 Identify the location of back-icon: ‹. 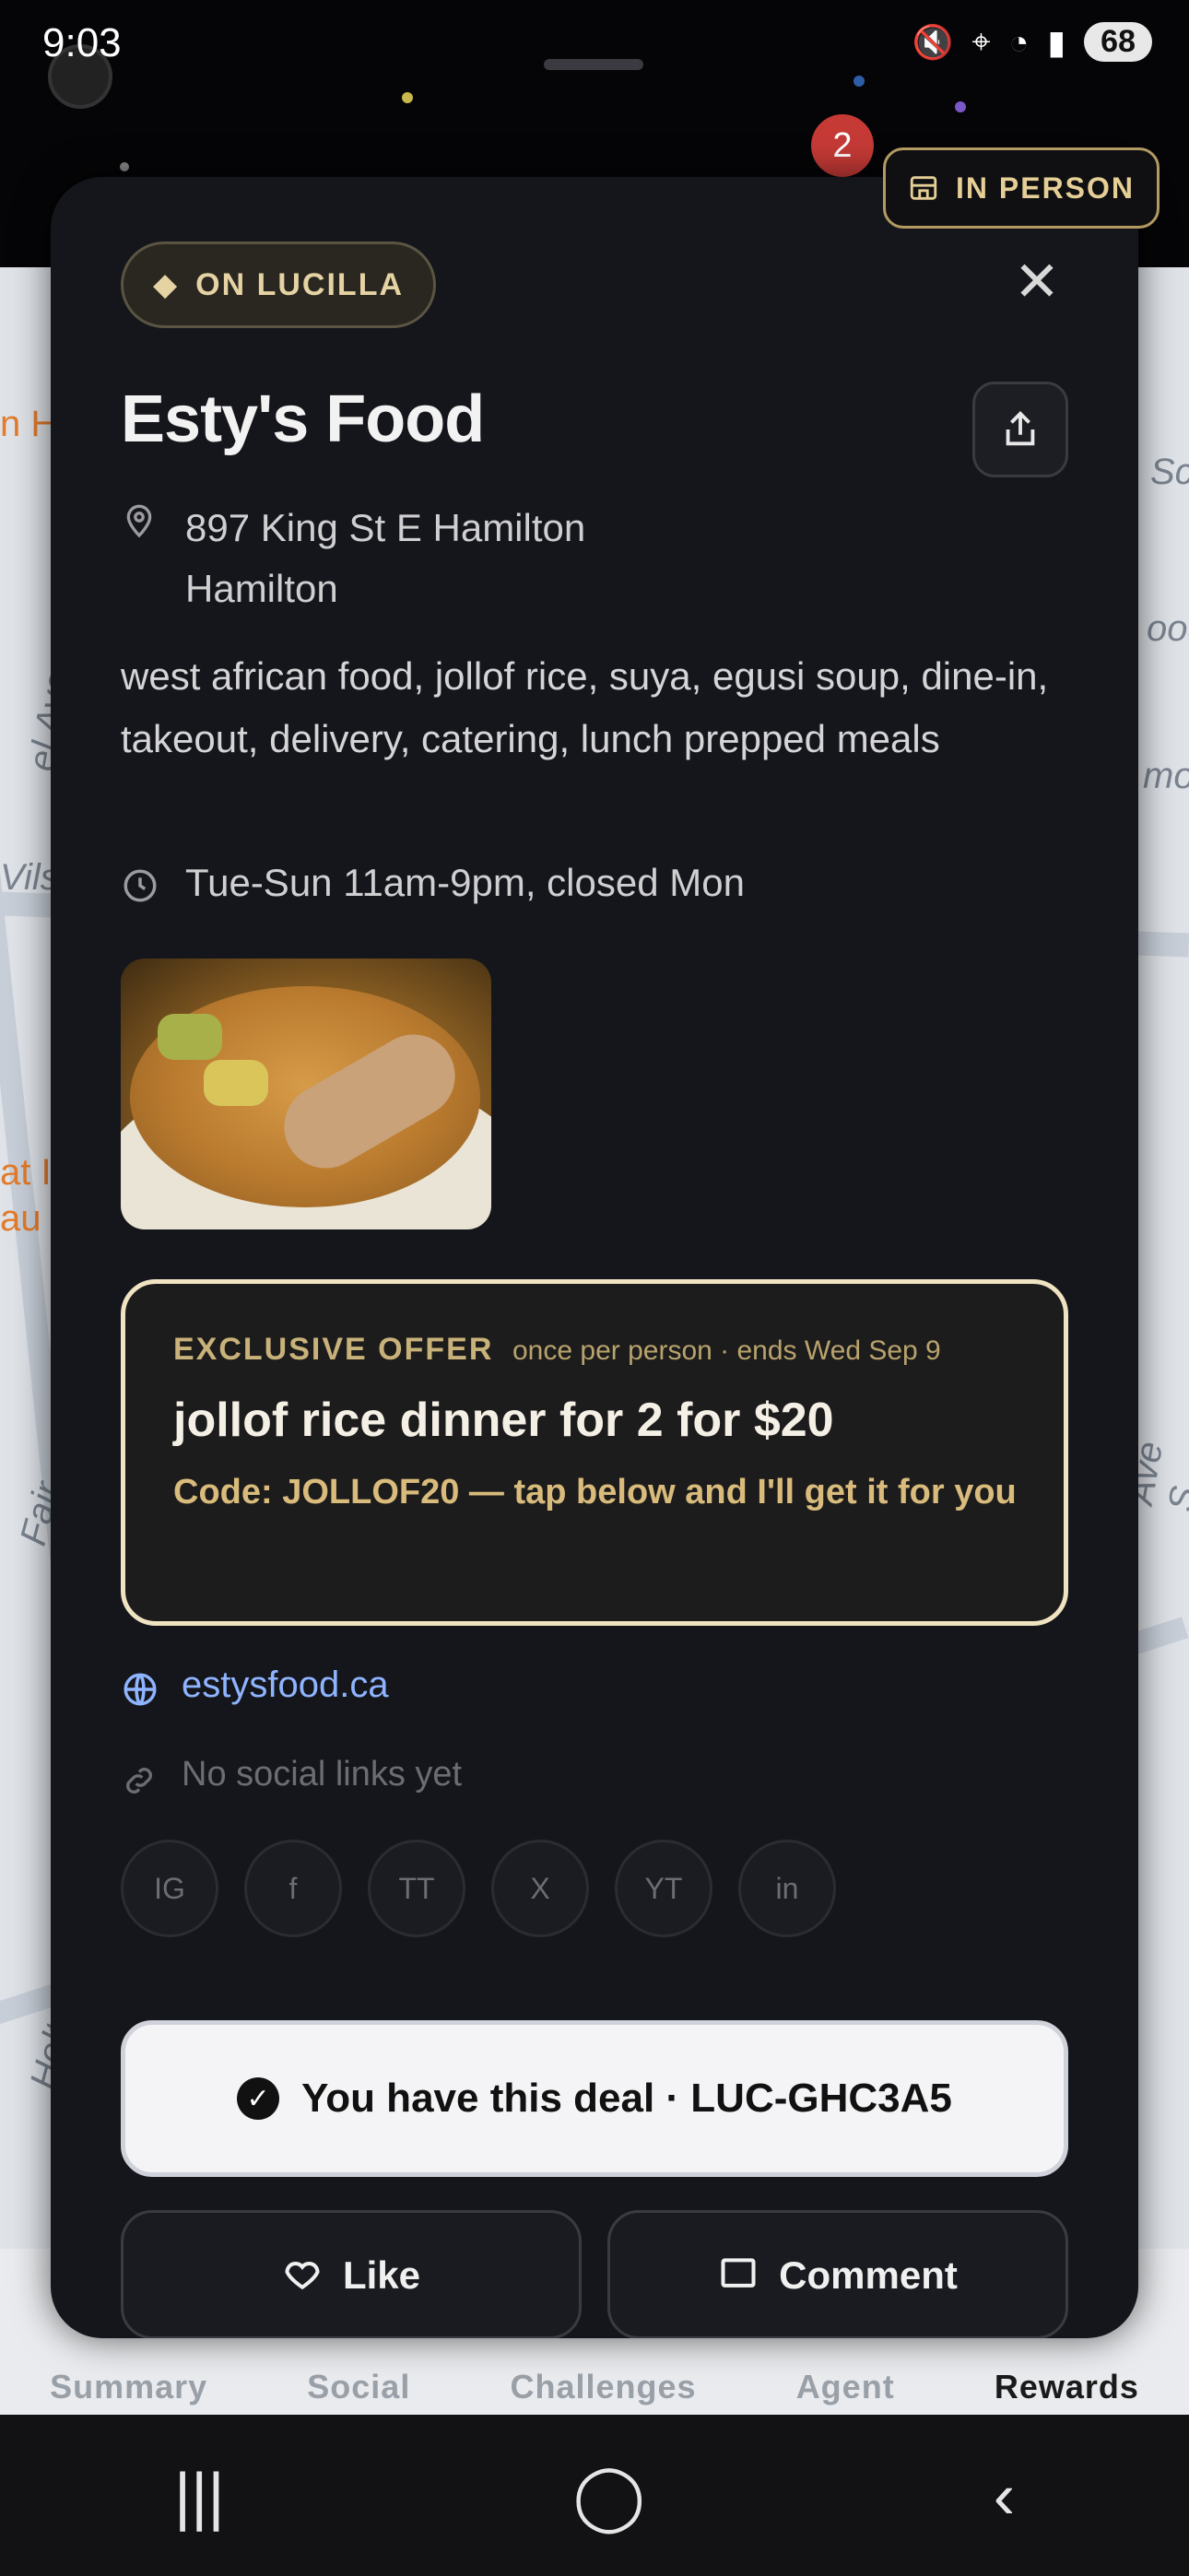
(1005, 2496).